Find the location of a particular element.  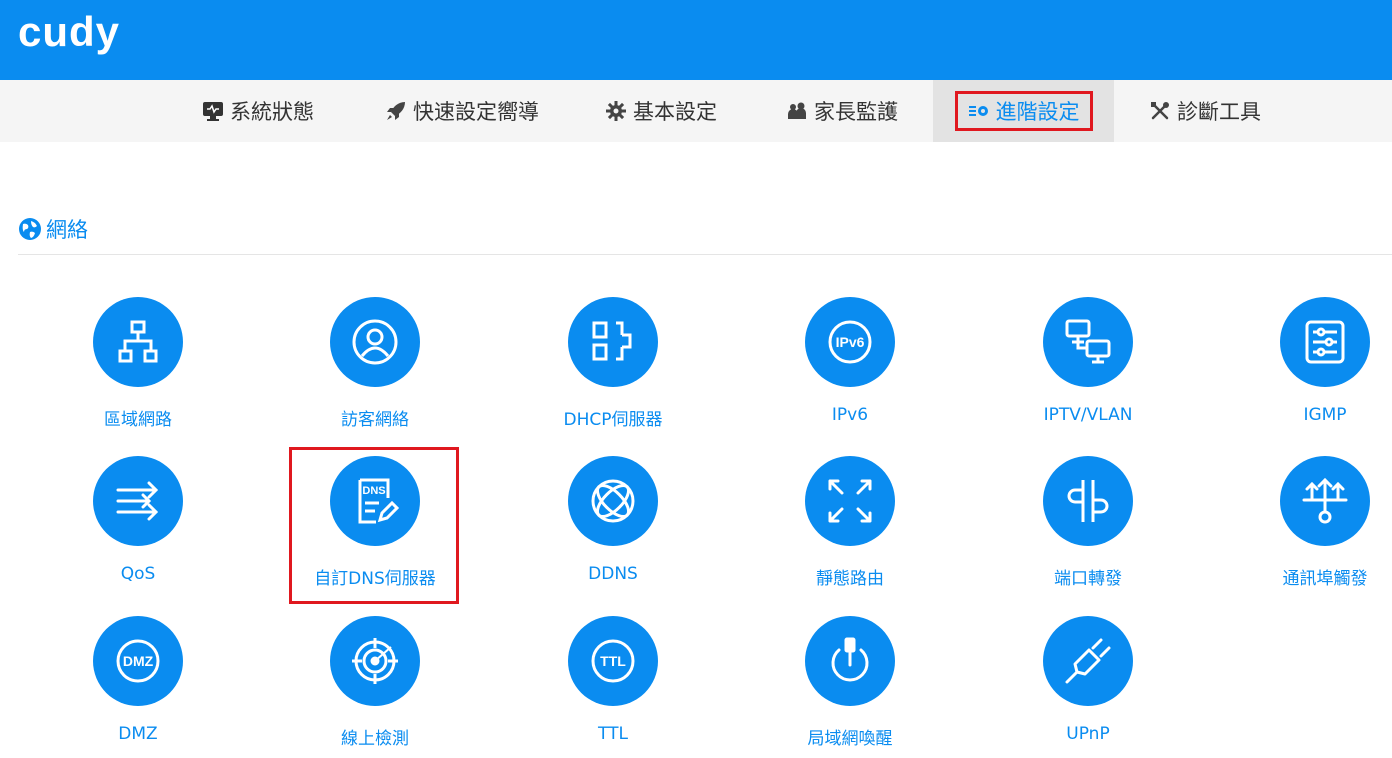

tile-label: TTL is located at coordinates (613, 734).